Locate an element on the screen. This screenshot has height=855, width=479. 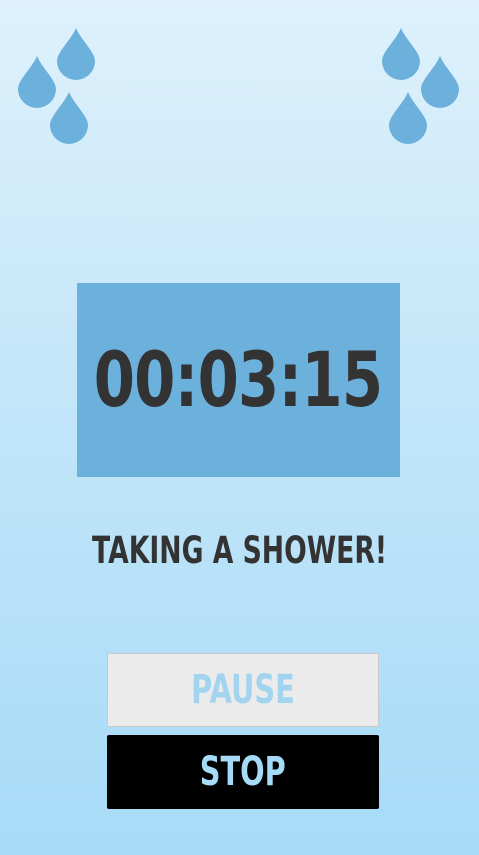
status-text: TAKING A SHOWER! is located at coordinates (239, 550).